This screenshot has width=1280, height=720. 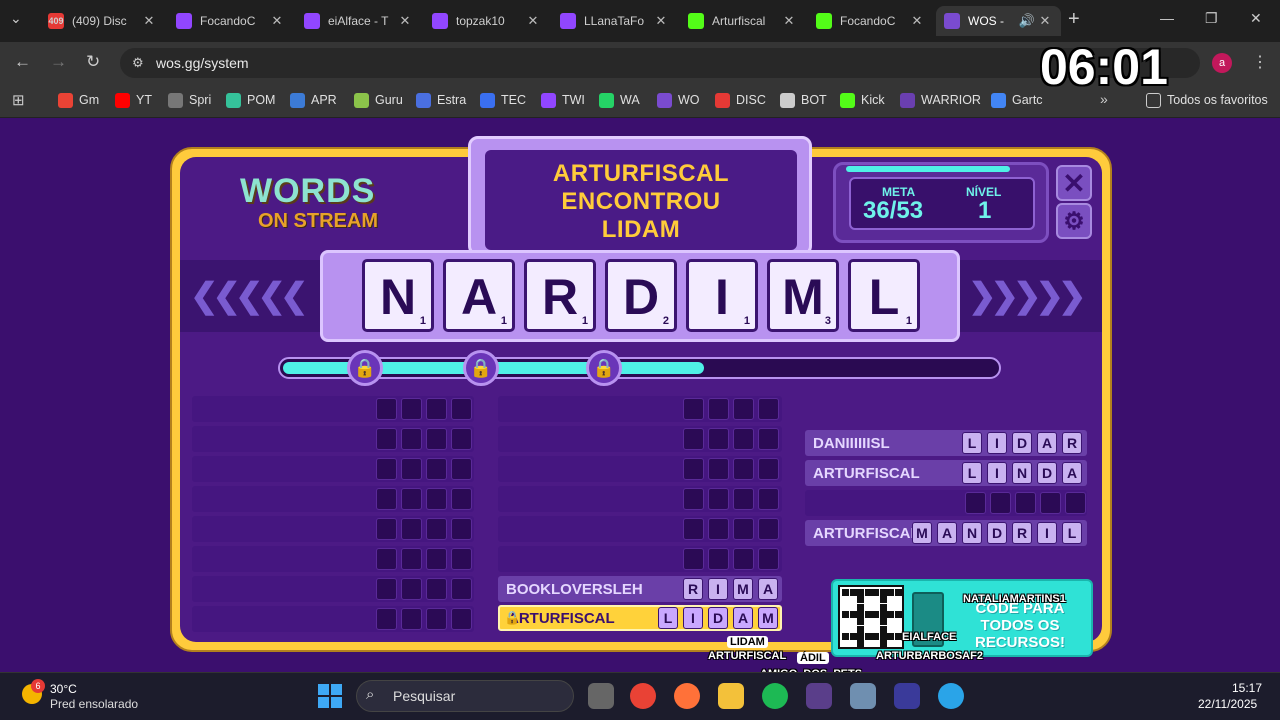 I want to click on tile-points: 3, so click(x=827, y=321).